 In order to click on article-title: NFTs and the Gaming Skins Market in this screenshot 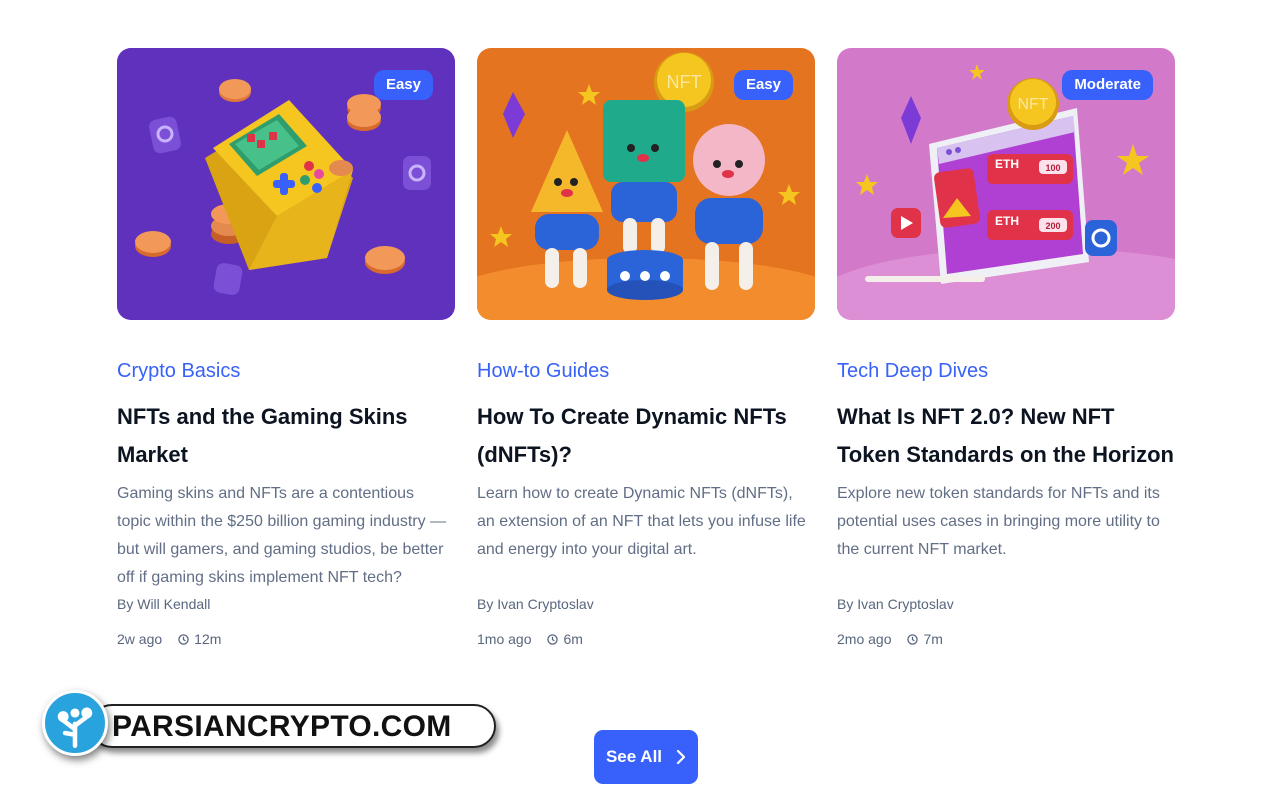, I will do `click(286, 436)`.